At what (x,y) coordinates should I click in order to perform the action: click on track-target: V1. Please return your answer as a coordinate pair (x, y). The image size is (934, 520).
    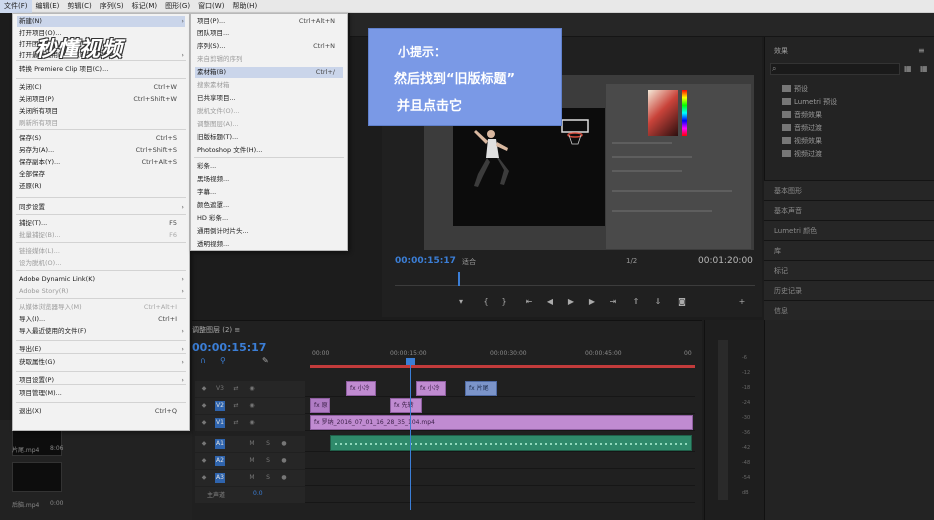
    Looking at the image, I should click on (220, 423).